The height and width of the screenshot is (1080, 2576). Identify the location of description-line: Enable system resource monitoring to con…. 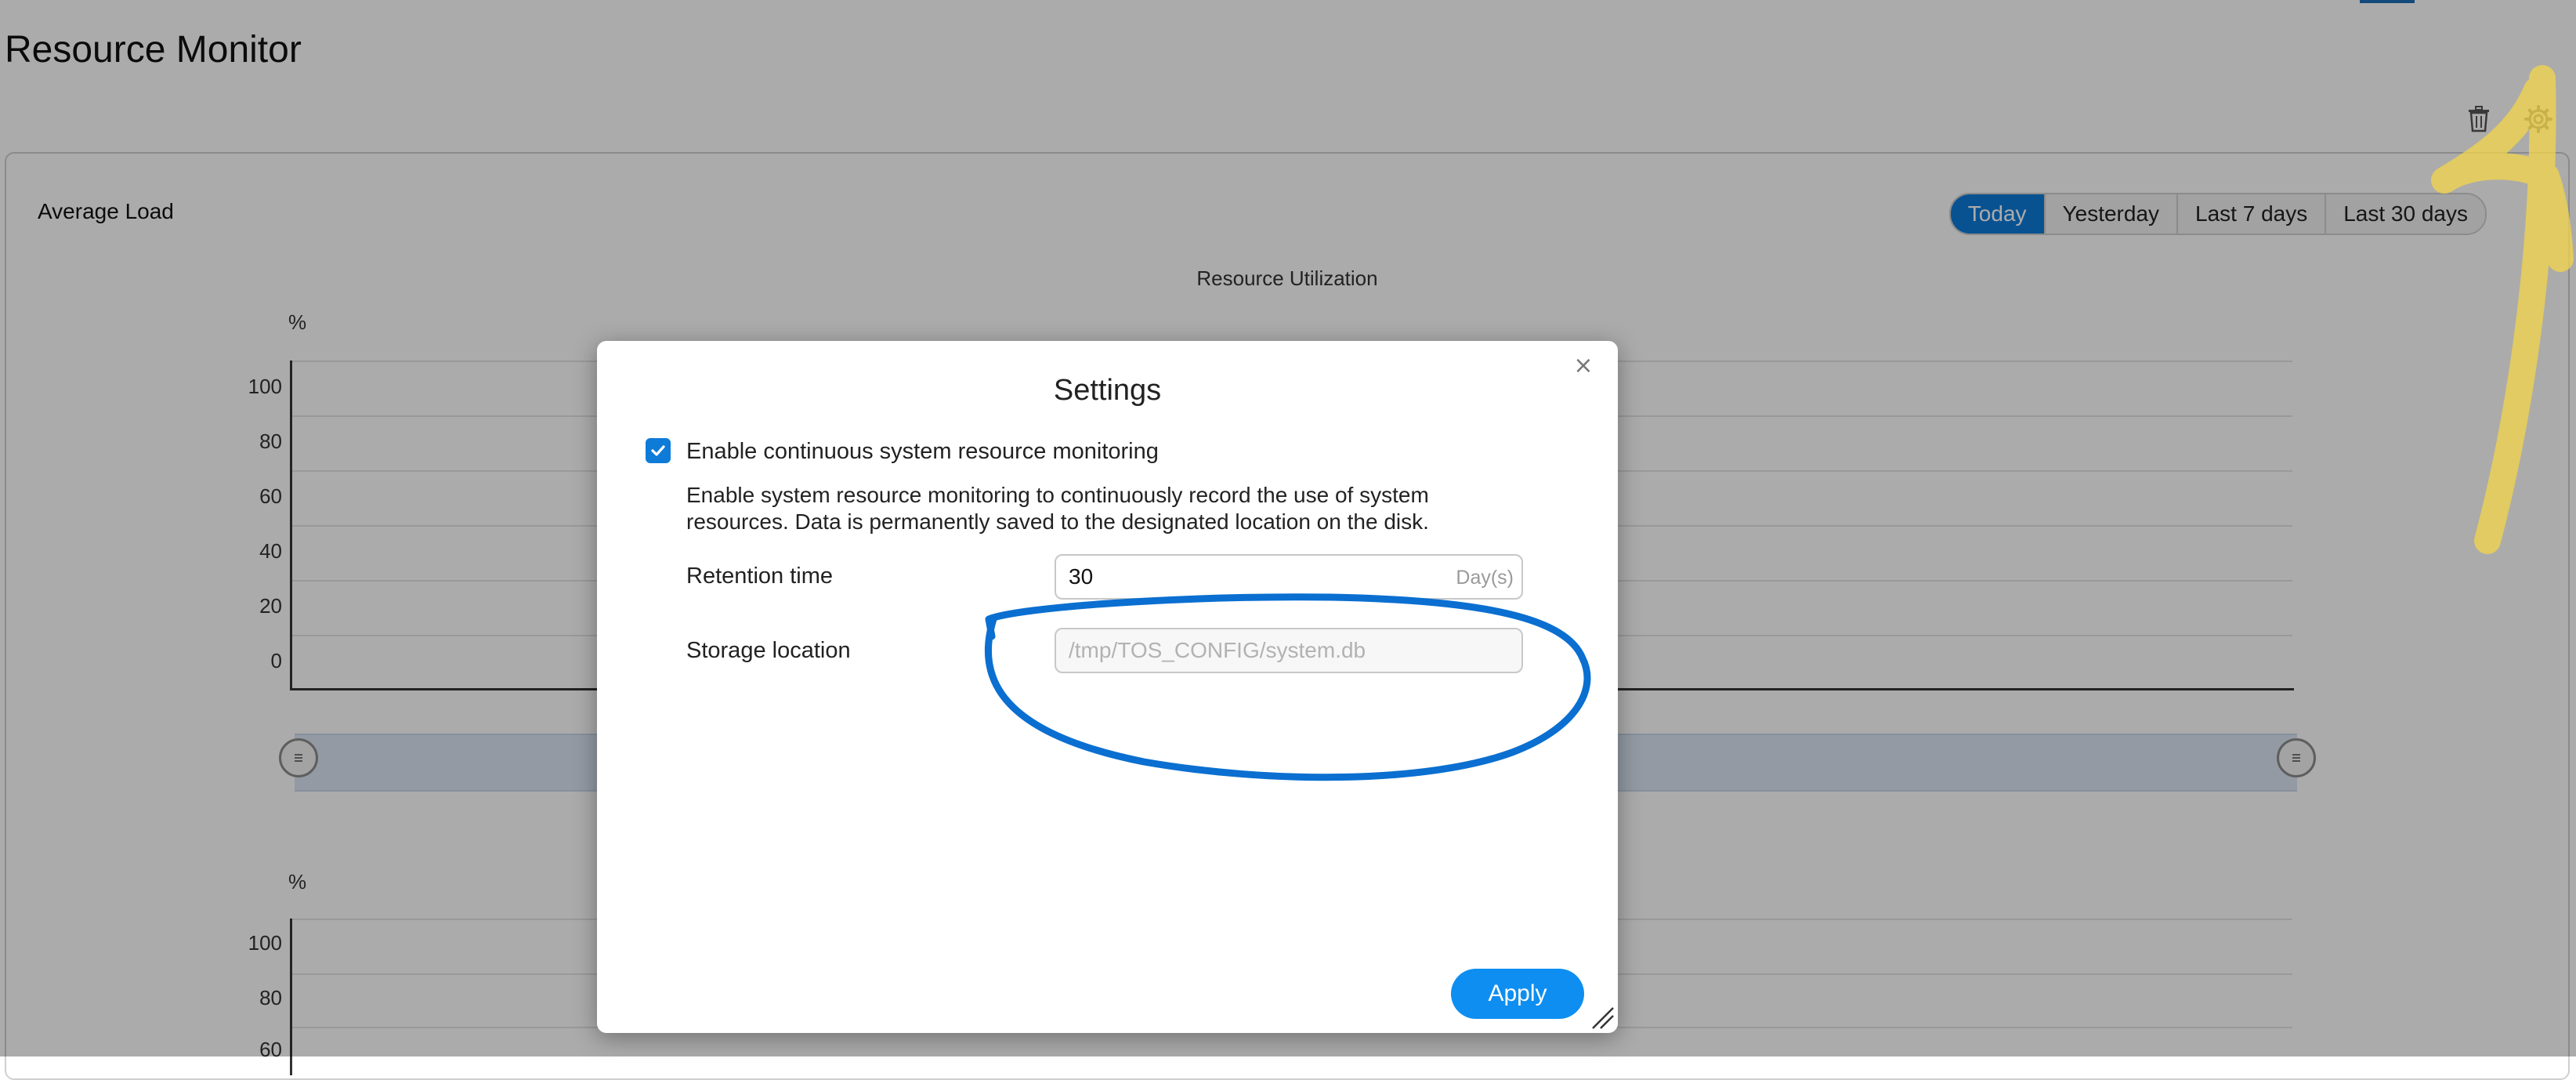
(1058, 495).